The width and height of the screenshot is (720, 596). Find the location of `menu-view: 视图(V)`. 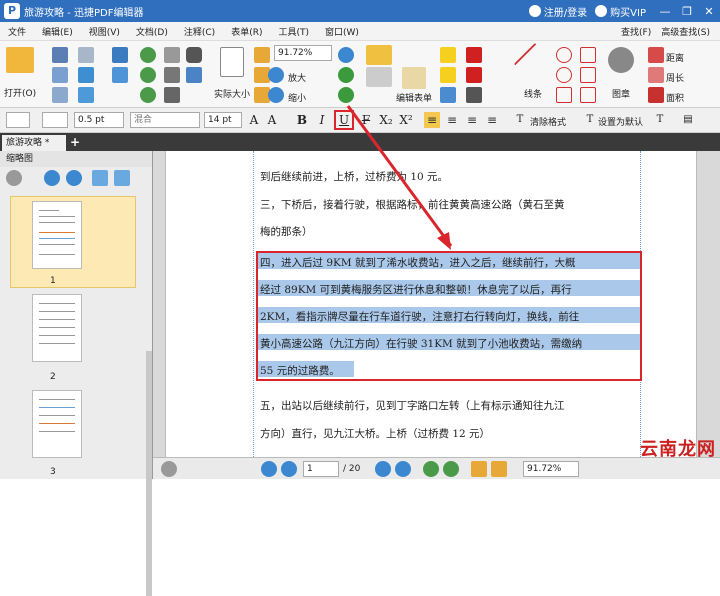

menu-view: 视图(V) is located at coordinates (104, 31).